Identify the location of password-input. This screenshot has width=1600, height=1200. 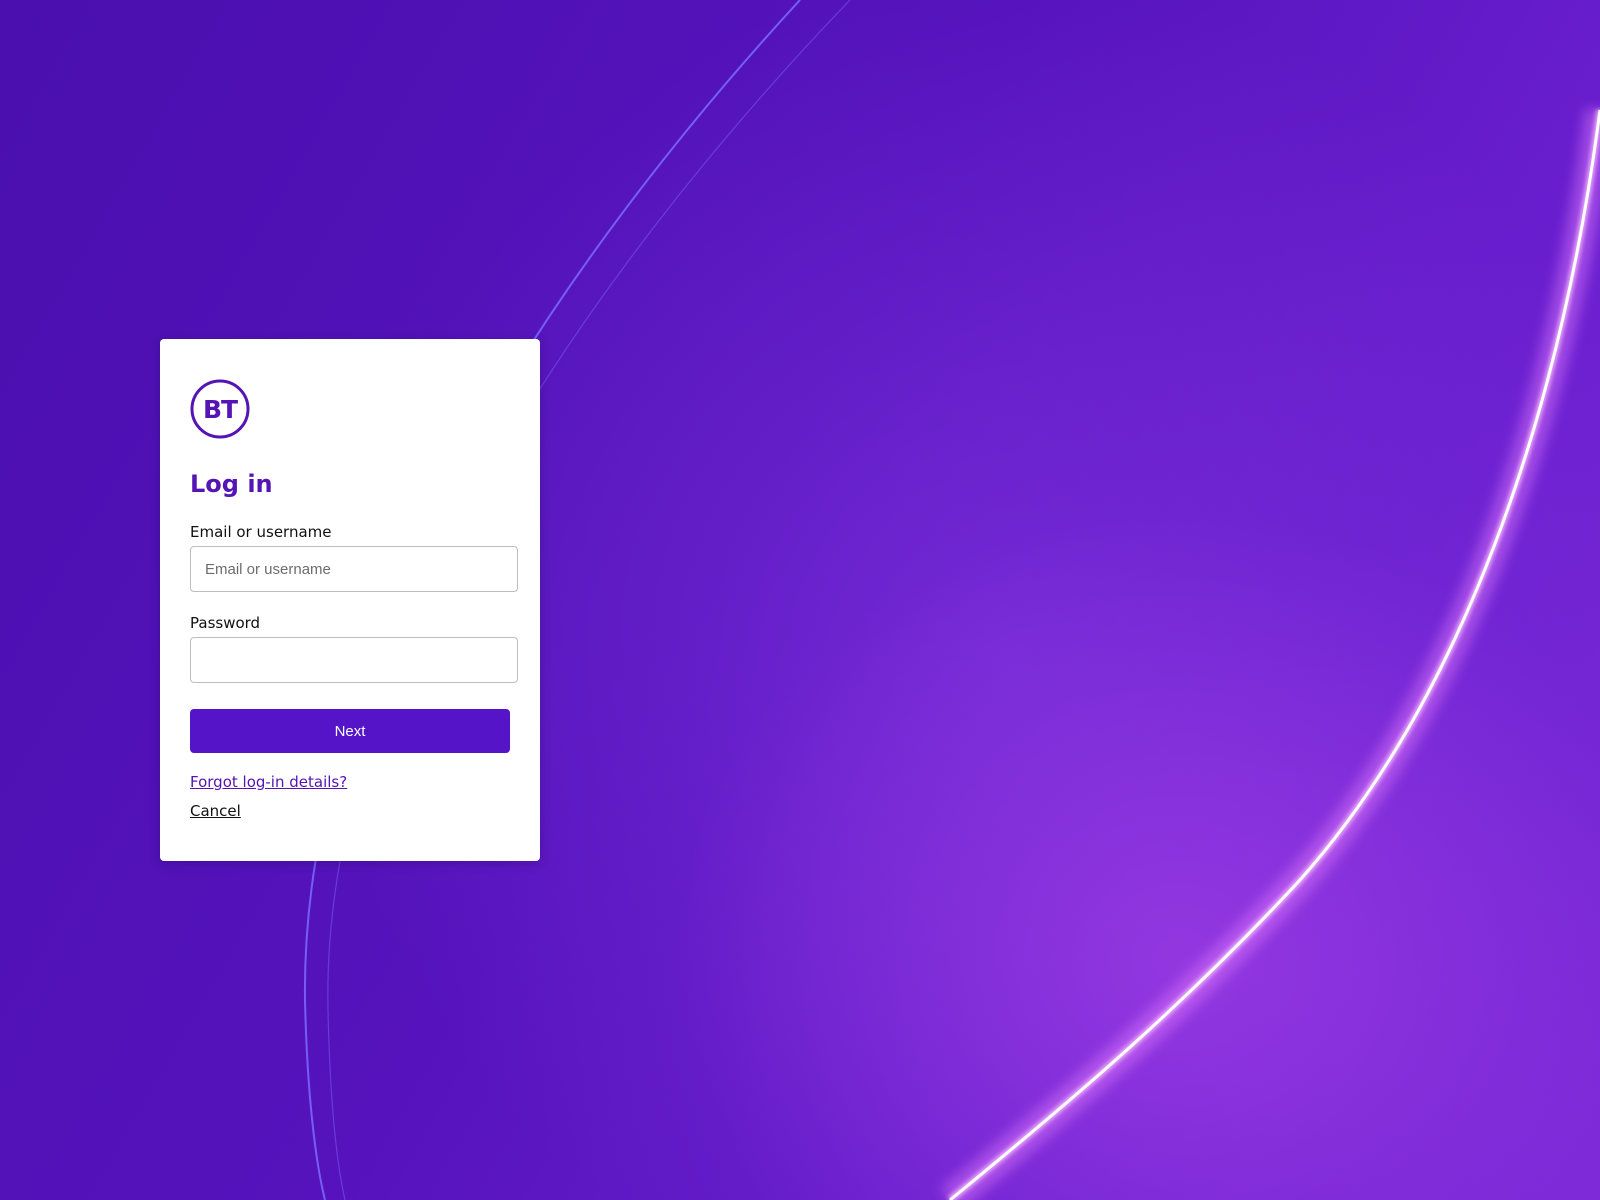
(354, 660).